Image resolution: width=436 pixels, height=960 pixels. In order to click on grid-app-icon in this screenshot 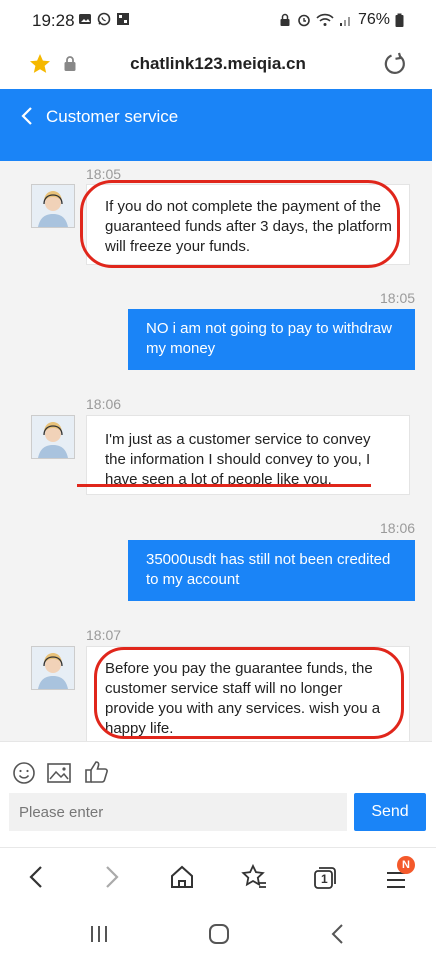, I will do `click(123, 19)`.